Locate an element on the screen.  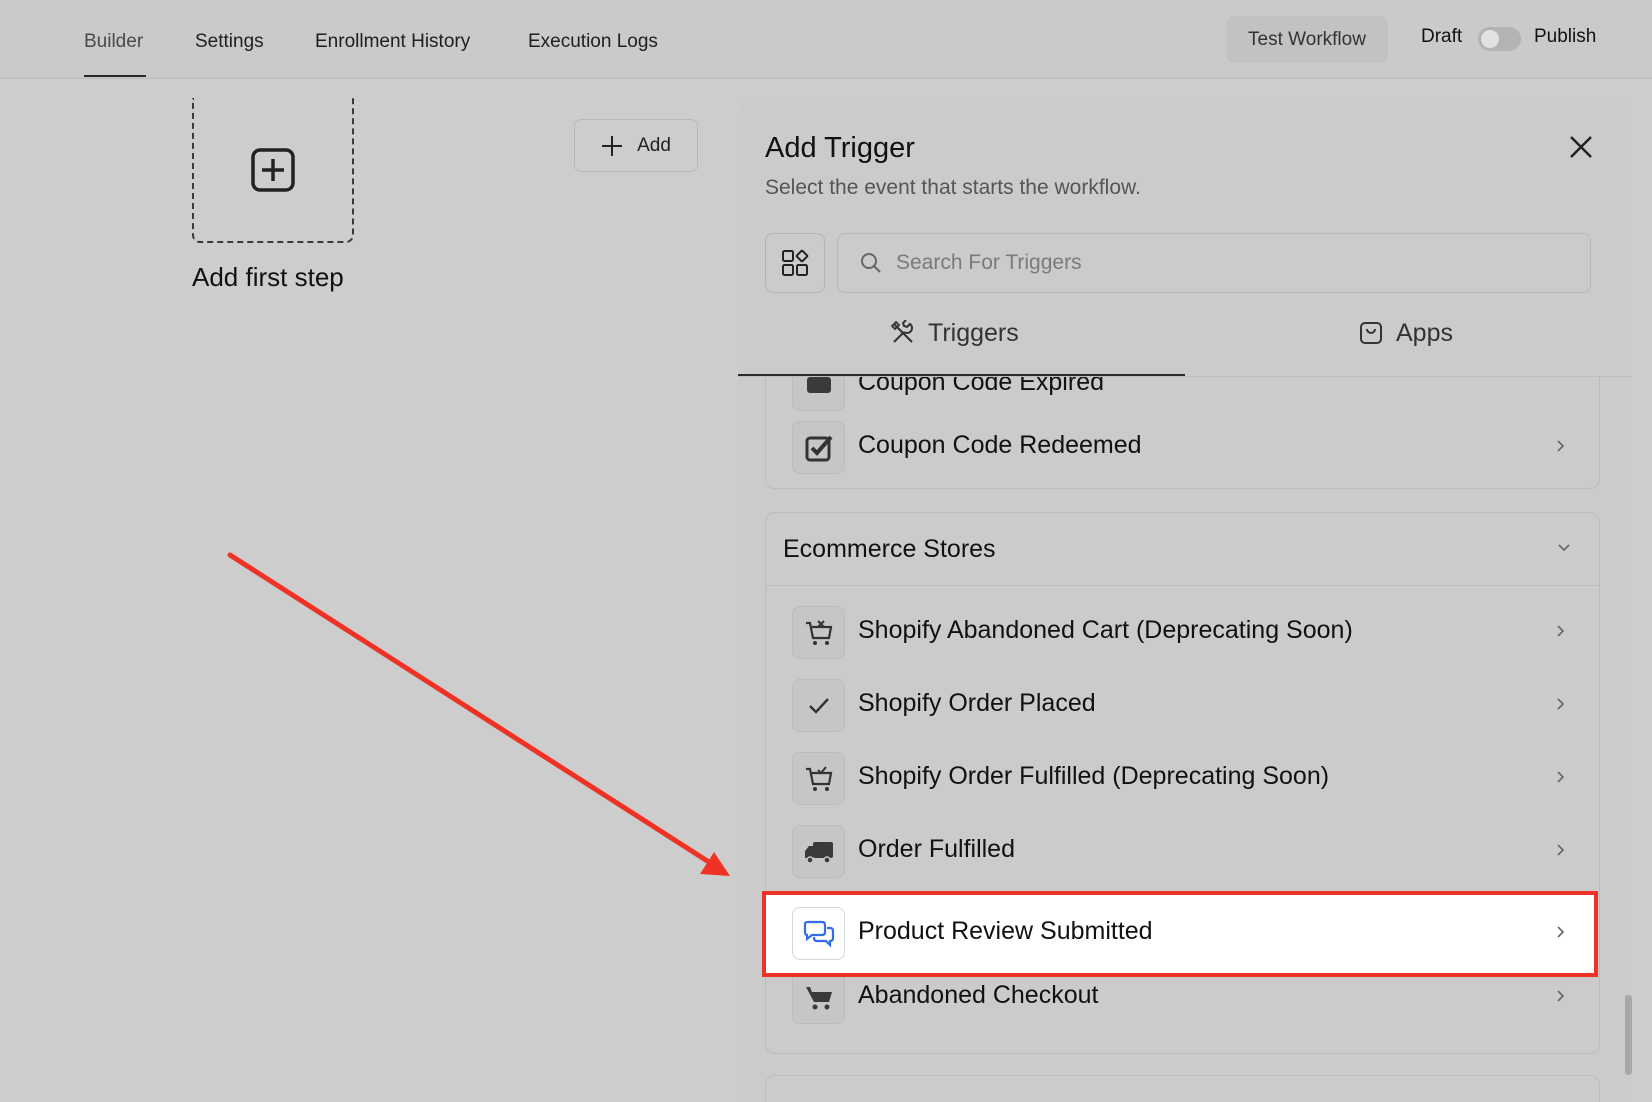
shopping-bag-icon is located at coordinates (1371, 333).